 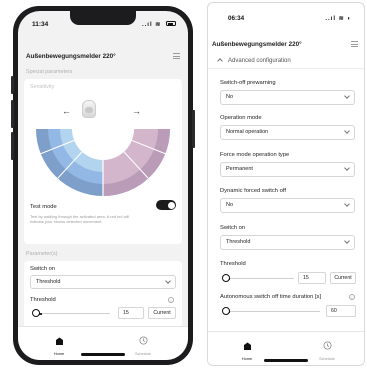 I want to click on advanced-configuration-header: Advanced configuration, so click(x=254, y=61).